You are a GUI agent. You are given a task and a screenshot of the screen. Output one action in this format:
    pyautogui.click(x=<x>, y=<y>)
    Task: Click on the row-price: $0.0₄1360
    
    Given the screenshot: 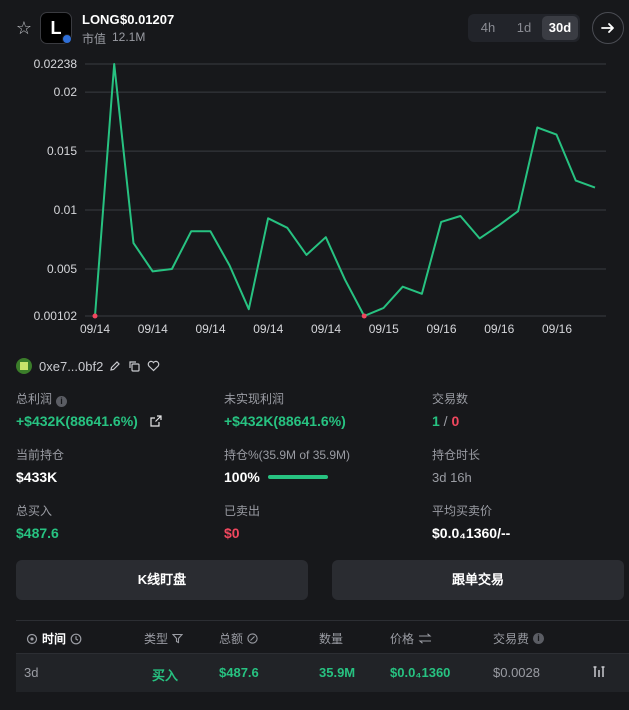 What is the action you would take?
    pyautogui.click(x=420, y=672)
    